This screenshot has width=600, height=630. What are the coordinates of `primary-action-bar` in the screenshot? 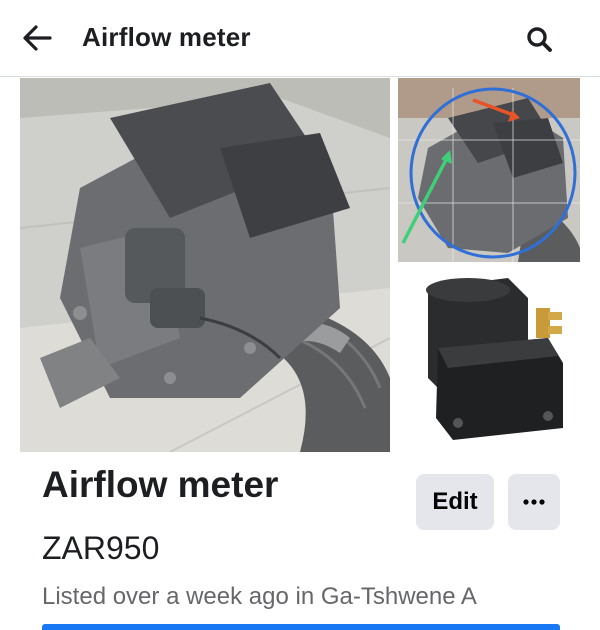 It's located at (301, 627).